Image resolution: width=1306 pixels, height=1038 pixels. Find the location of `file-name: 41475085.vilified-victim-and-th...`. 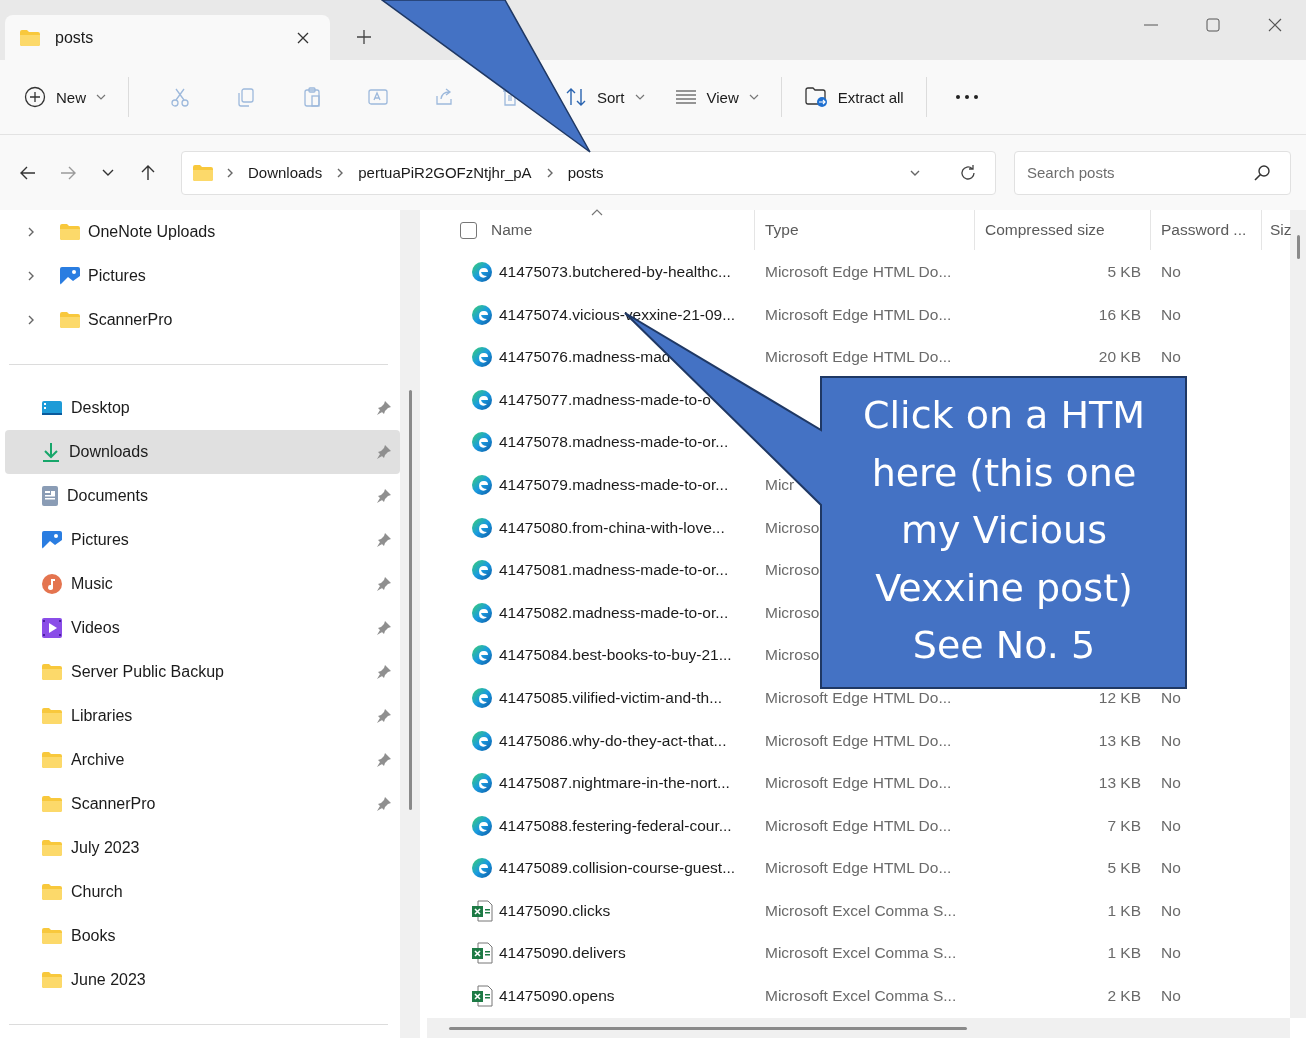

file-name: 41475085.vilified-victim-and-th... is located at coordinates (611, 697).